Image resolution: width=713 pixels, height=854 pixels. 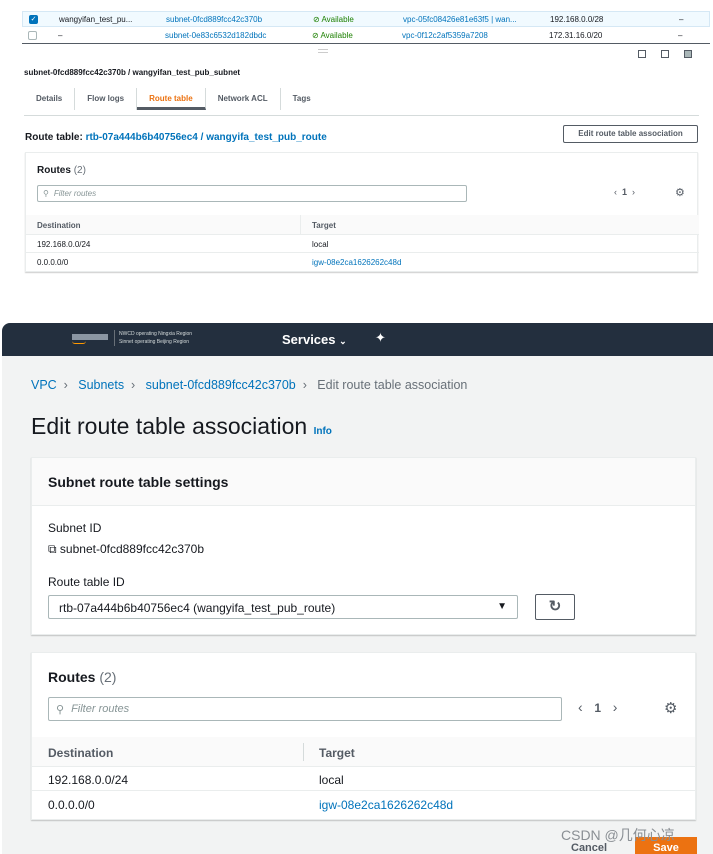 What do you see at coordinates (215, 35) in the screenshot?
I see `subnet-id-link: subnet-0e83c6532d182dbdc` at bounding box center [215, 35].